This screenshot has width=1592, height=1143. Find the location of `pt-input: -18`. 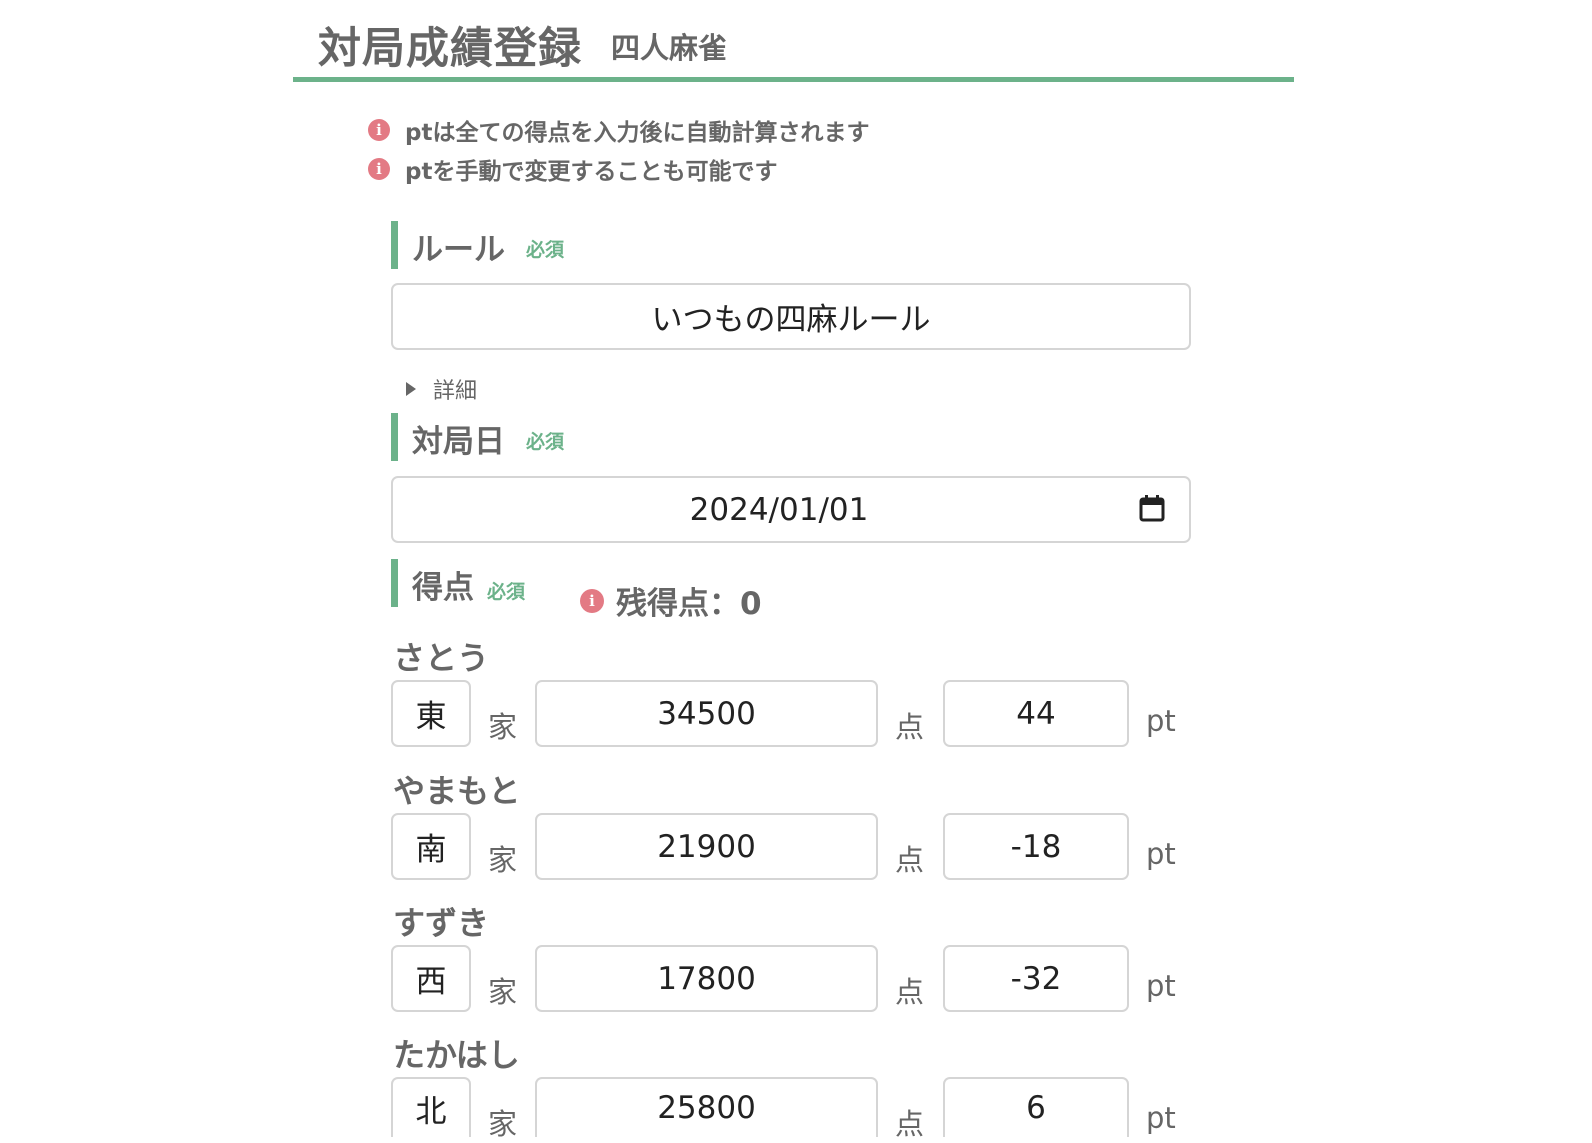

pt-input: -18 is located at coordinates (1036, 846).